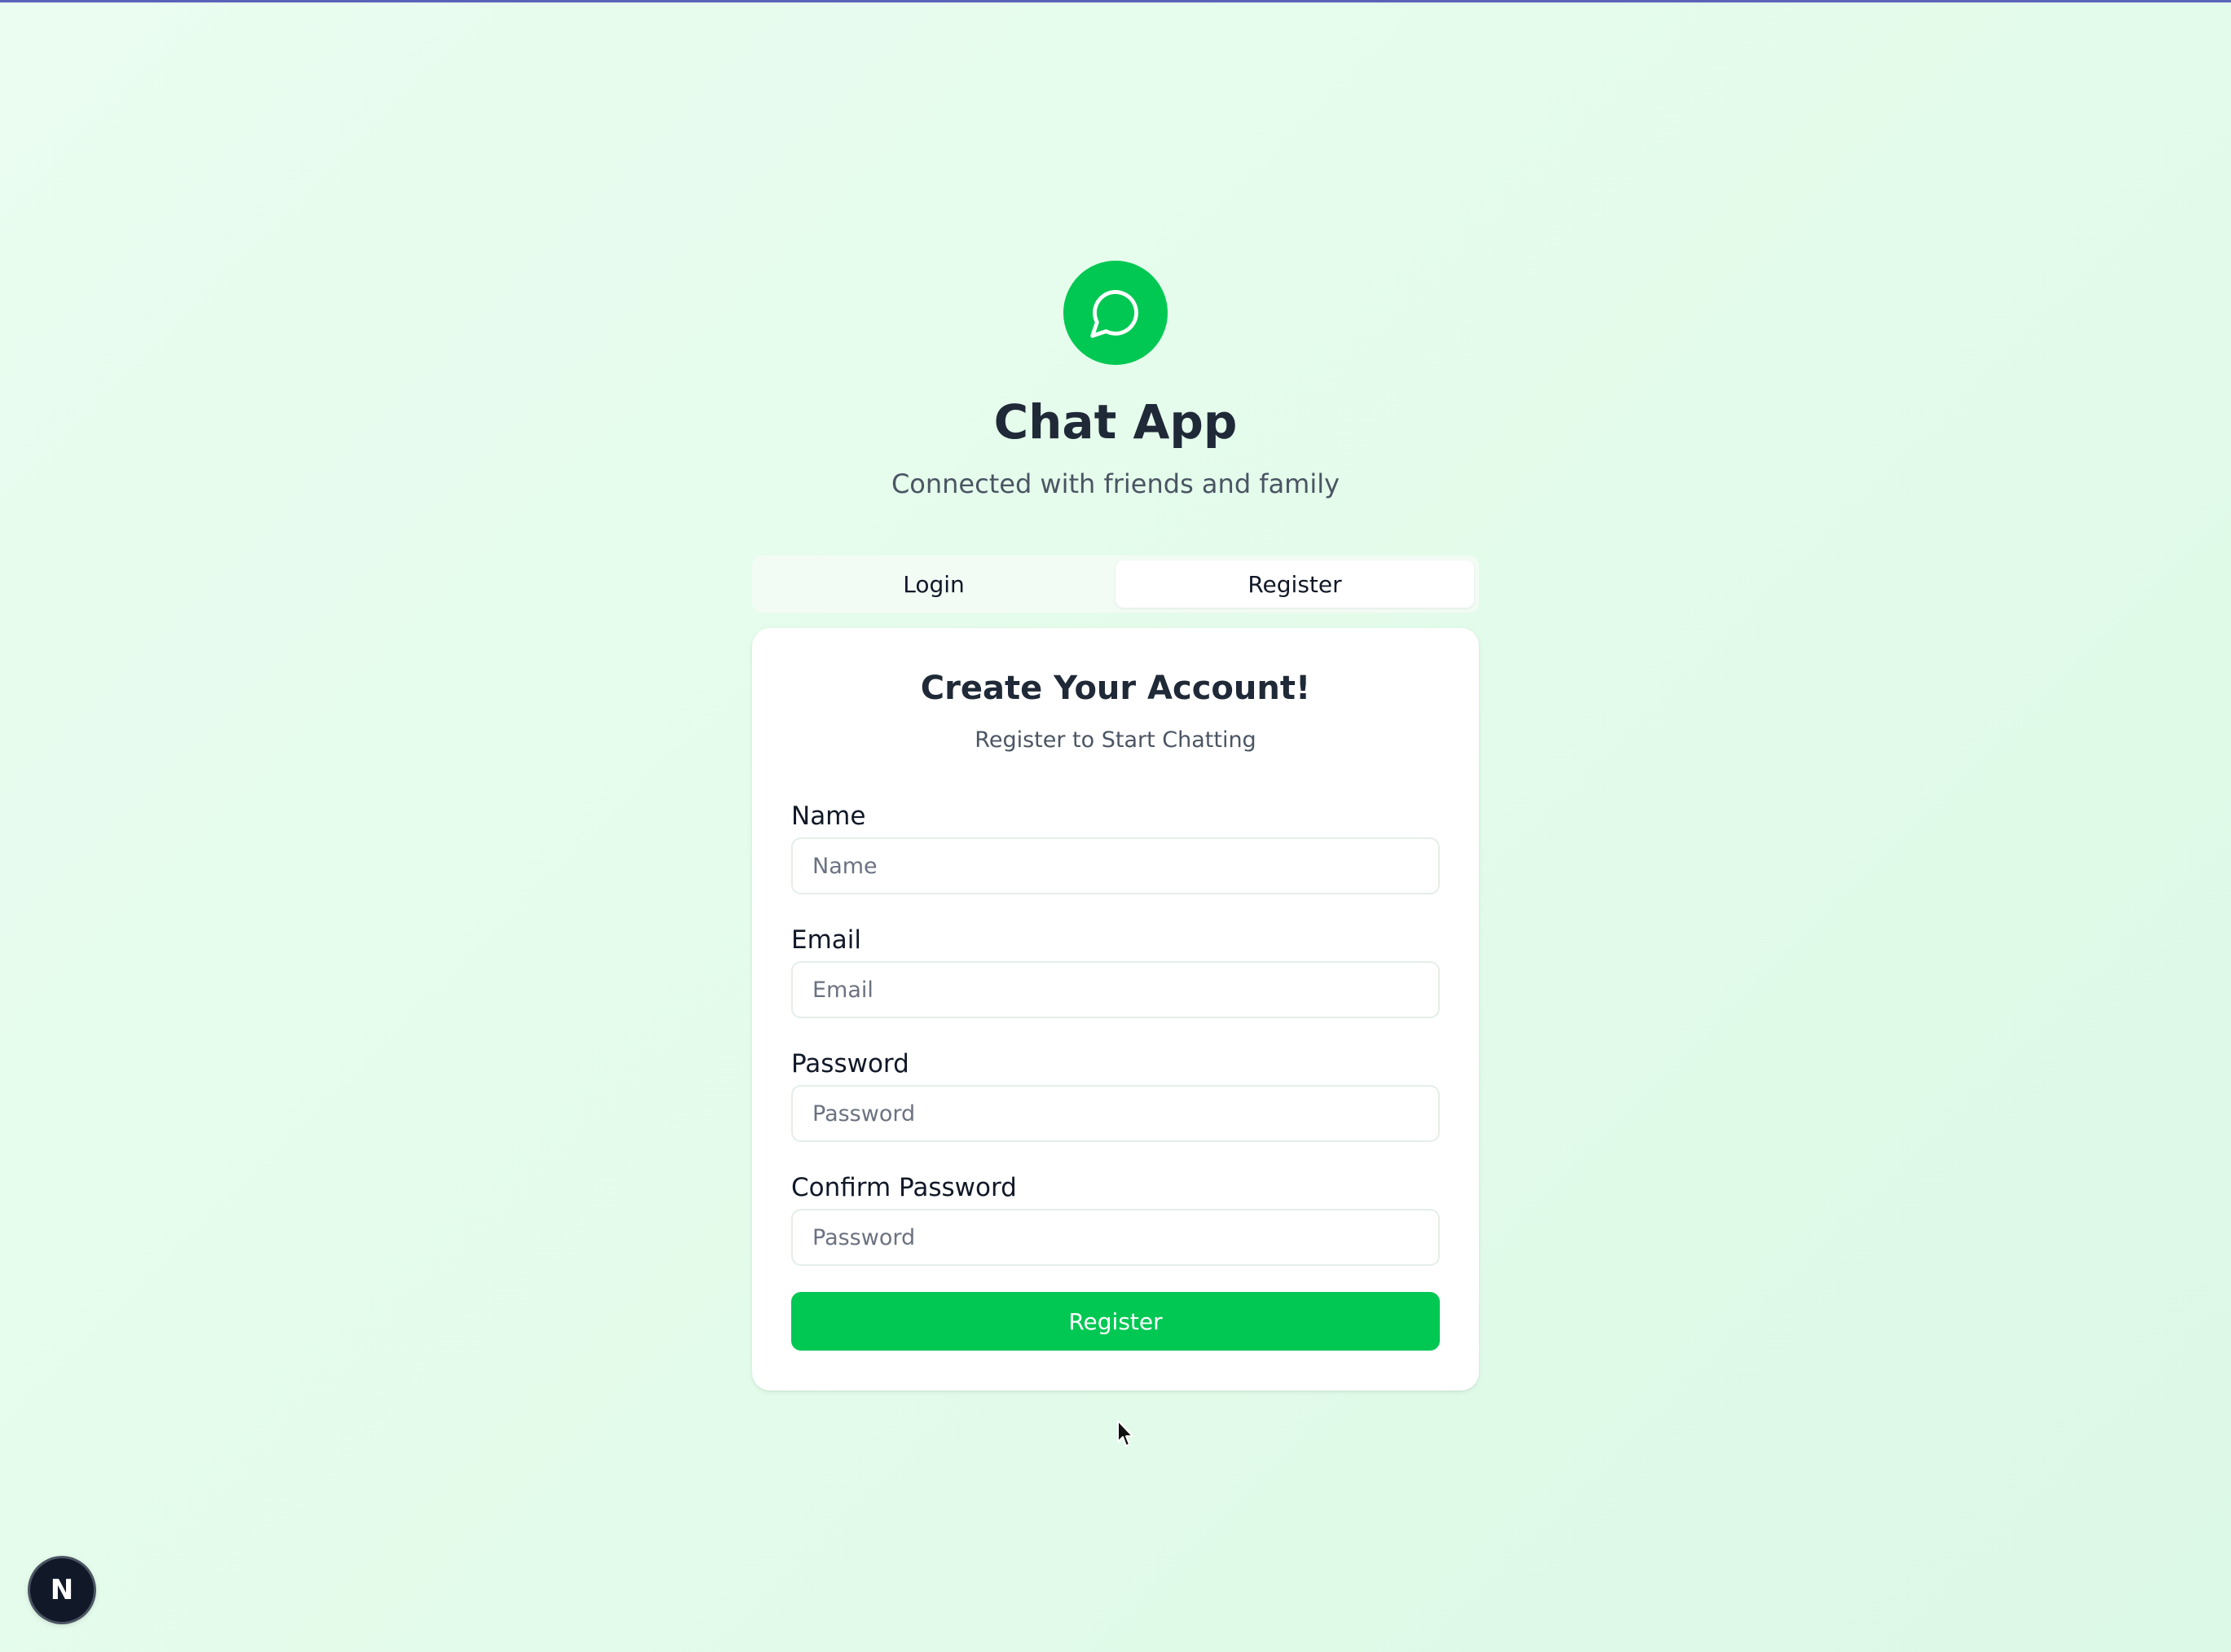 The height and width of the screenshot is (1652, 2231). I want to click on app-subtitle: Connected with friends and family, so click(1115, 483).